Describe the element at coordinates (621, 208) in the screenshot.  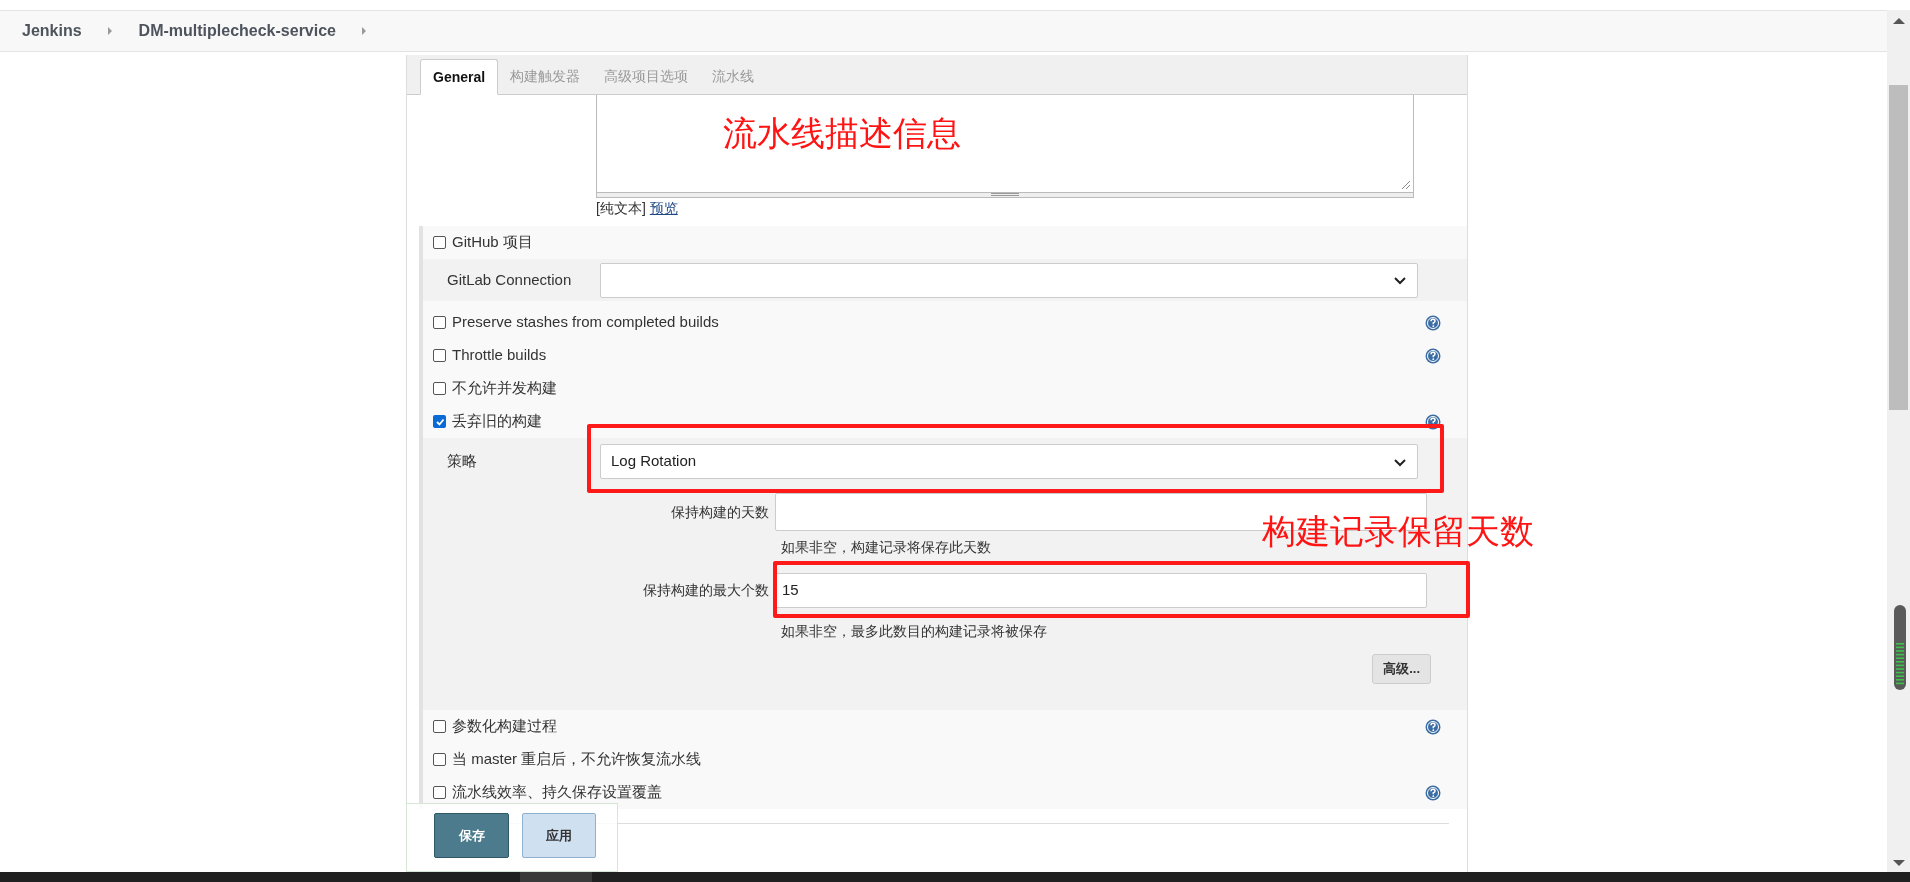
I see `format-label: [纯文本]` at that location.